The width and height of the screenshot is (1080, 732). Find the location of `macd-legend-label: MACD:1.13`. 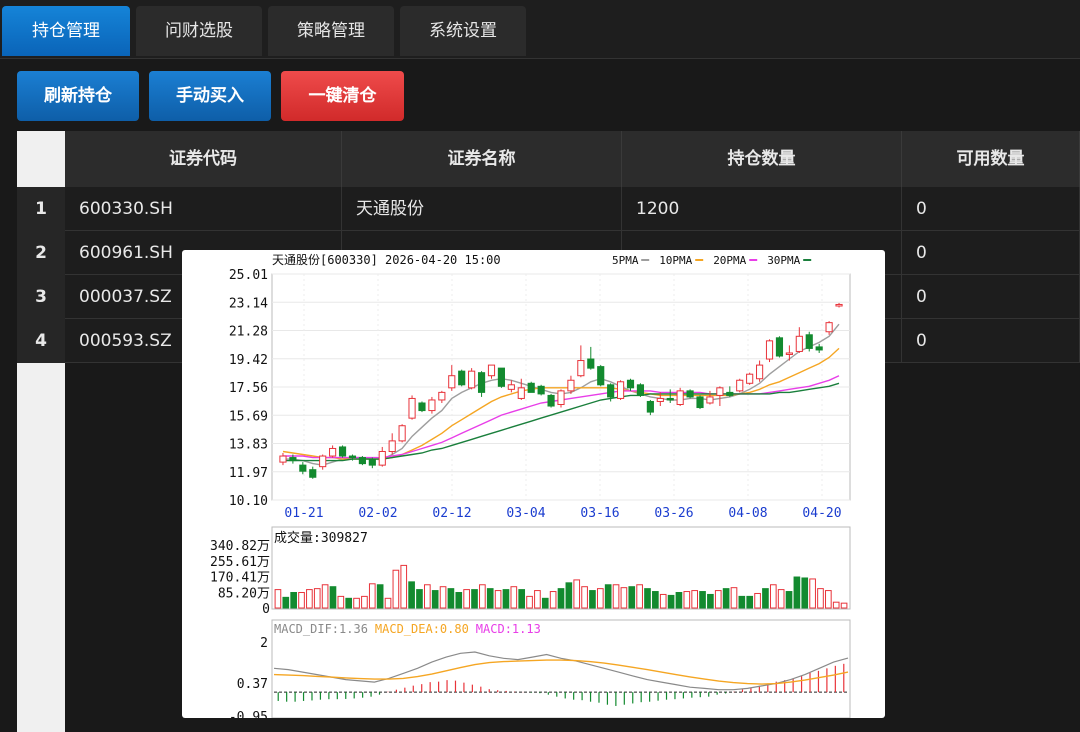

macd-legend-label: MACD:1.13 is located at coordinates (508, 629).